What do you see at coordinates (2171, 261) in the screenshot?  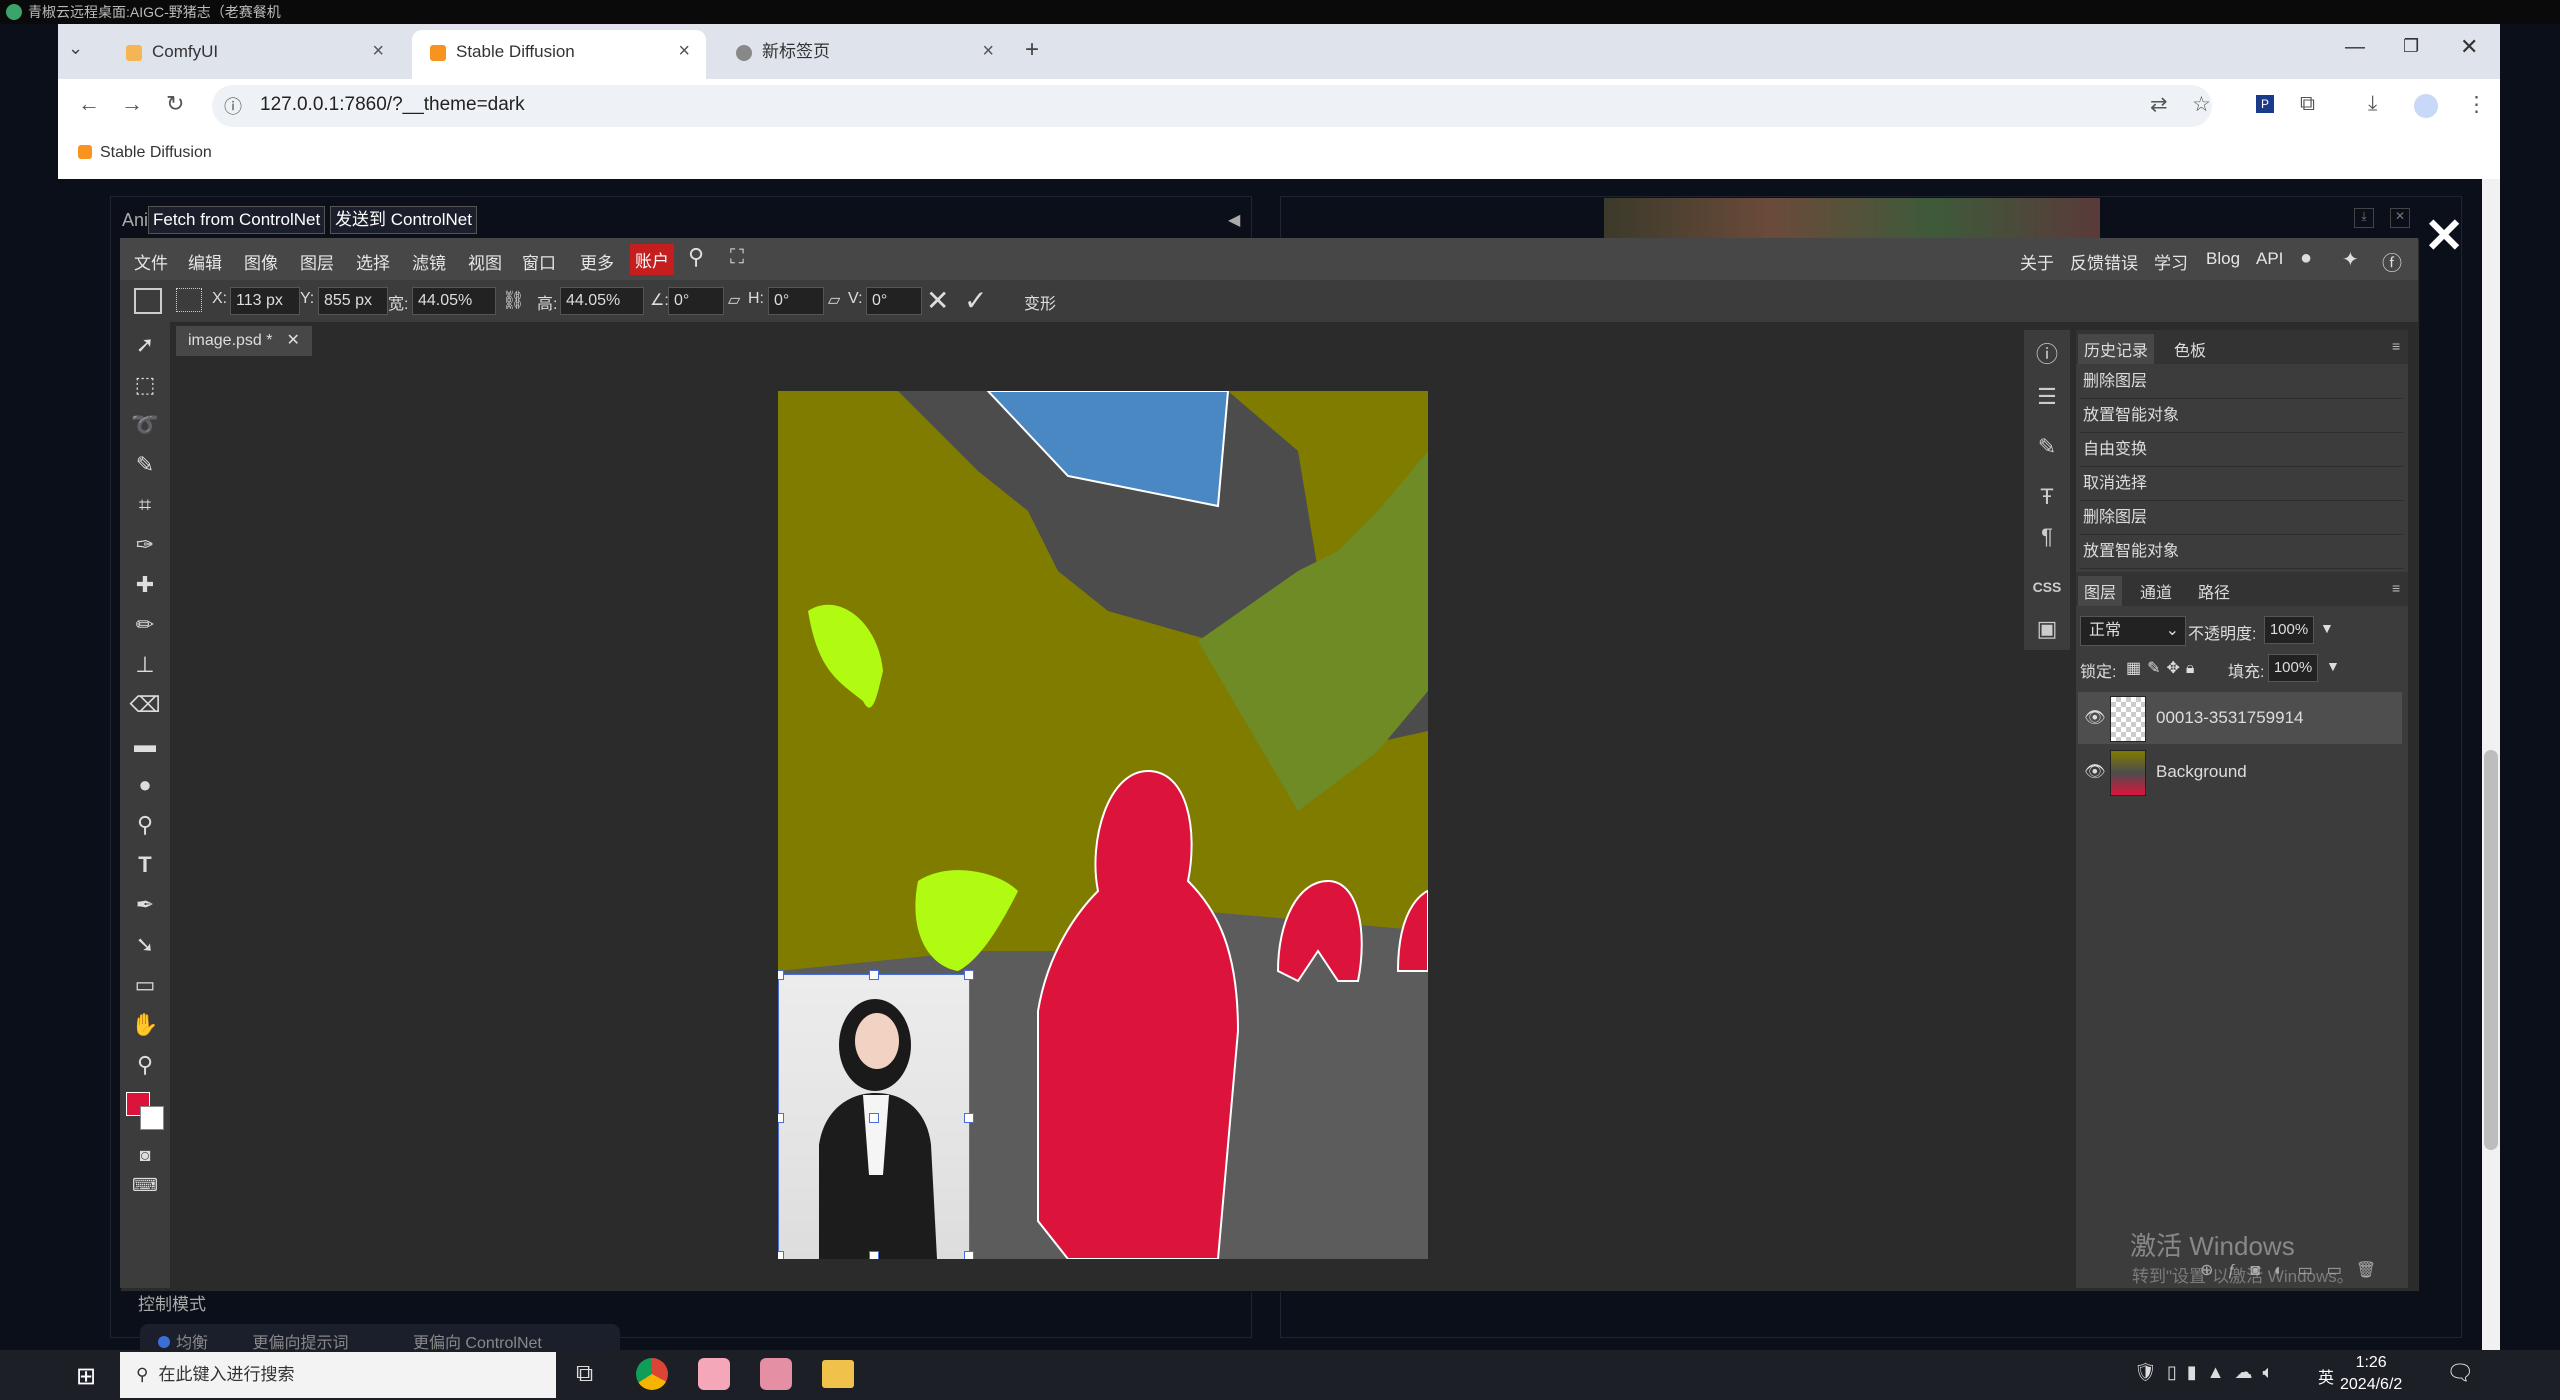 I see `menu-learn: 学习` at bounding box center [2171, 261].